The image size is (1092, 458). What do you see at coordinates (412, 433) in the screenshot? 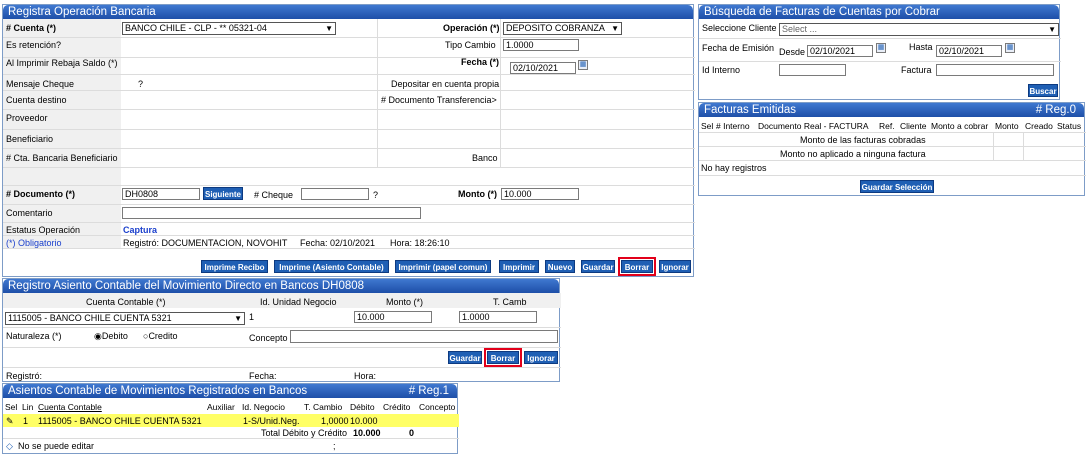
I see `total-credito: 0` at bounding box center [412, 433].